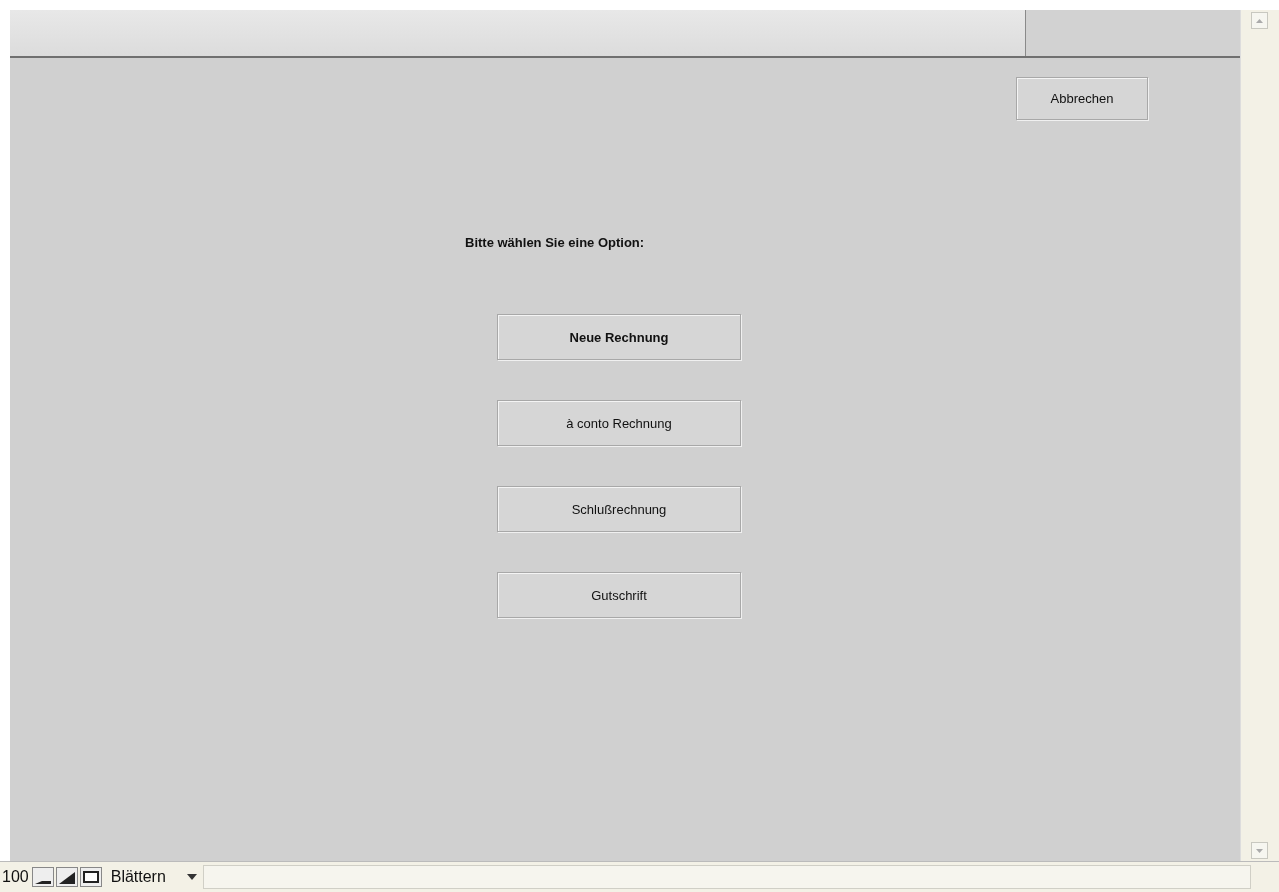  I want to click on horizontal-scrollbar, so click(726, 877).